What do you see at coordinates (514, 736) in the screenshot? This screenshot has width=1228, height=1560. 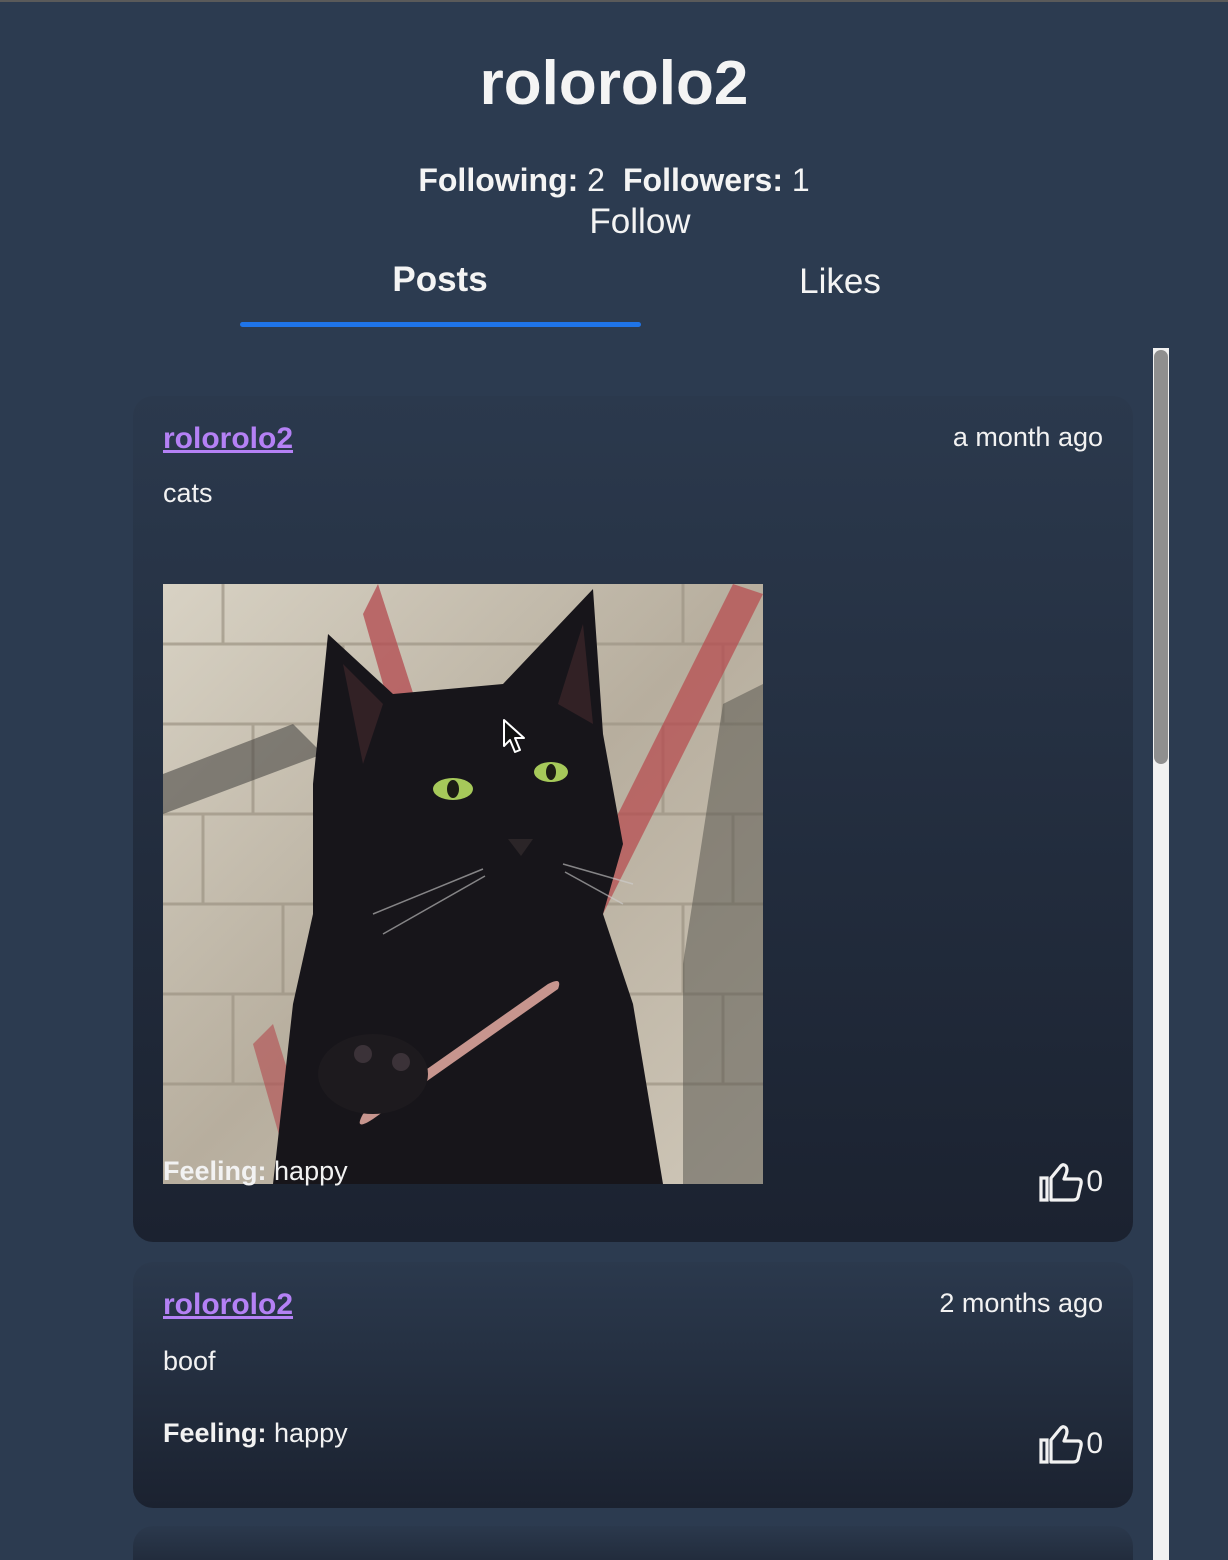 I see `mouse-pointer-icon` at bounding box center [514, 736].